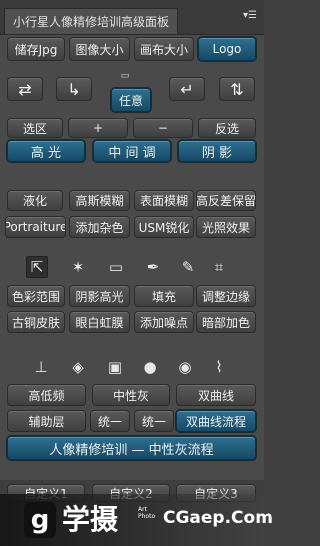 The width and height of the screenshot is (320, 546). What do you see at coordinates (98, 128) in the screenshot?
I see `add-selection-button: +` at bounding box center [98, 128].